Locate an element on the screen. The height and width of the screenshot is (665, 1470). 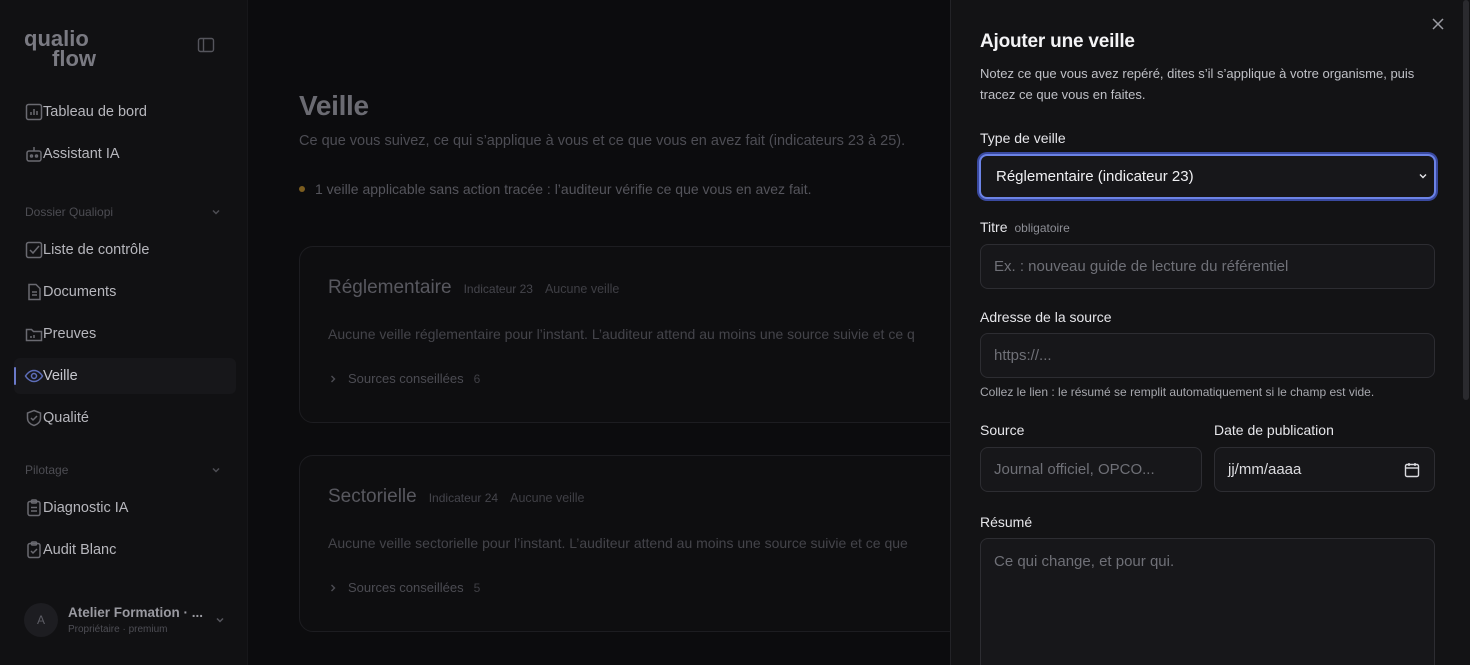
clipboard-icon is located at coordinates (34, 508).